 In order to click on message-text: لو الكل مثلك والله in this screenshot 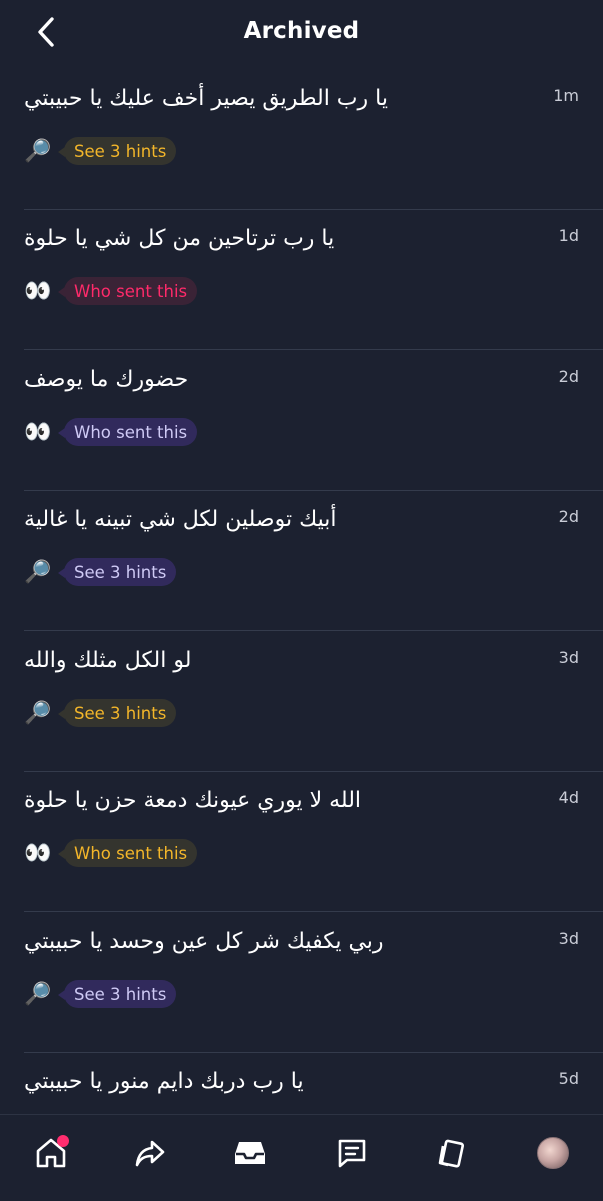, I will do `click(108, 660)`.